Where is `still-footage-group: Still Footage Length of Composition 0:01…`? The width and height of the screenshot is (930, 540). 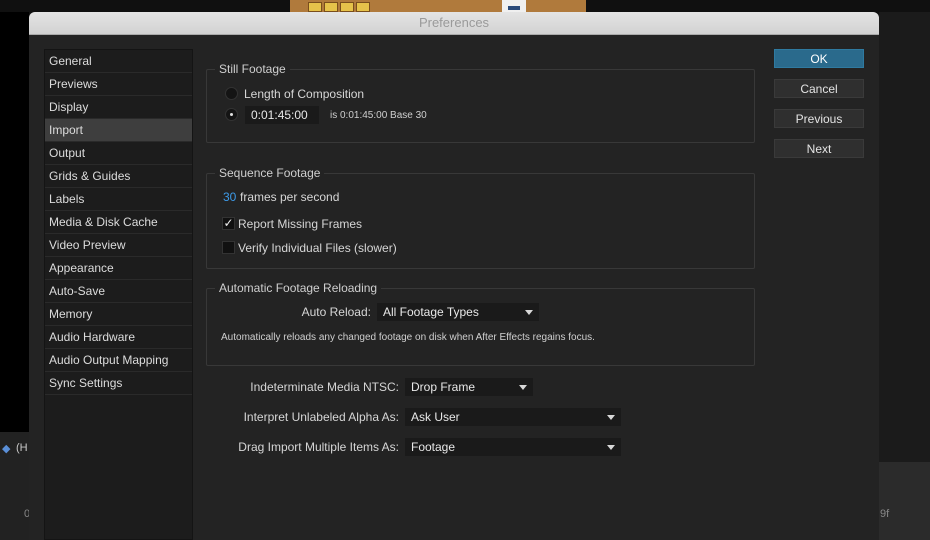
still-footage-group: Still Footage Length of Composition 0:01… is located at coordinates (480, 102).